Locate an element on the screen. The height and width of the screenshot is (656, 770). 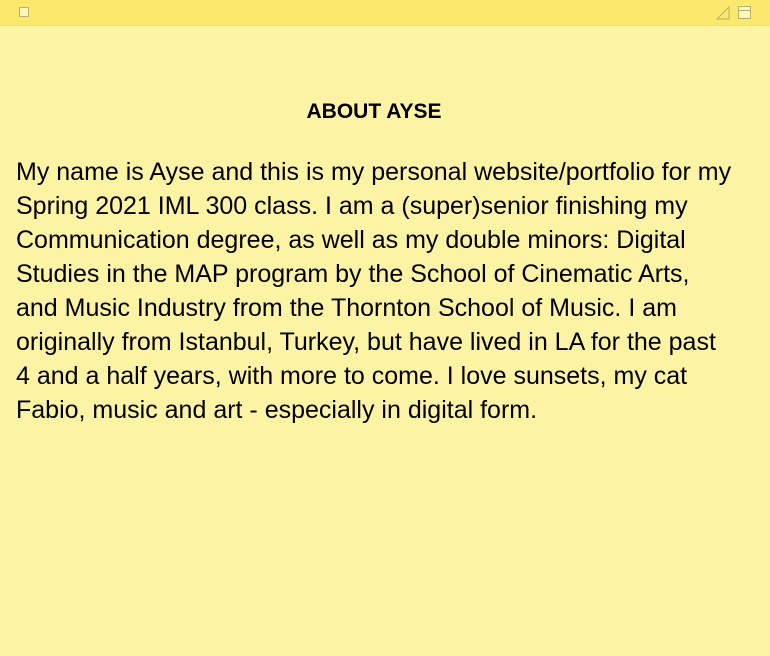
note-heading: ABOUT AYSE is located at coordinates (374, 111).